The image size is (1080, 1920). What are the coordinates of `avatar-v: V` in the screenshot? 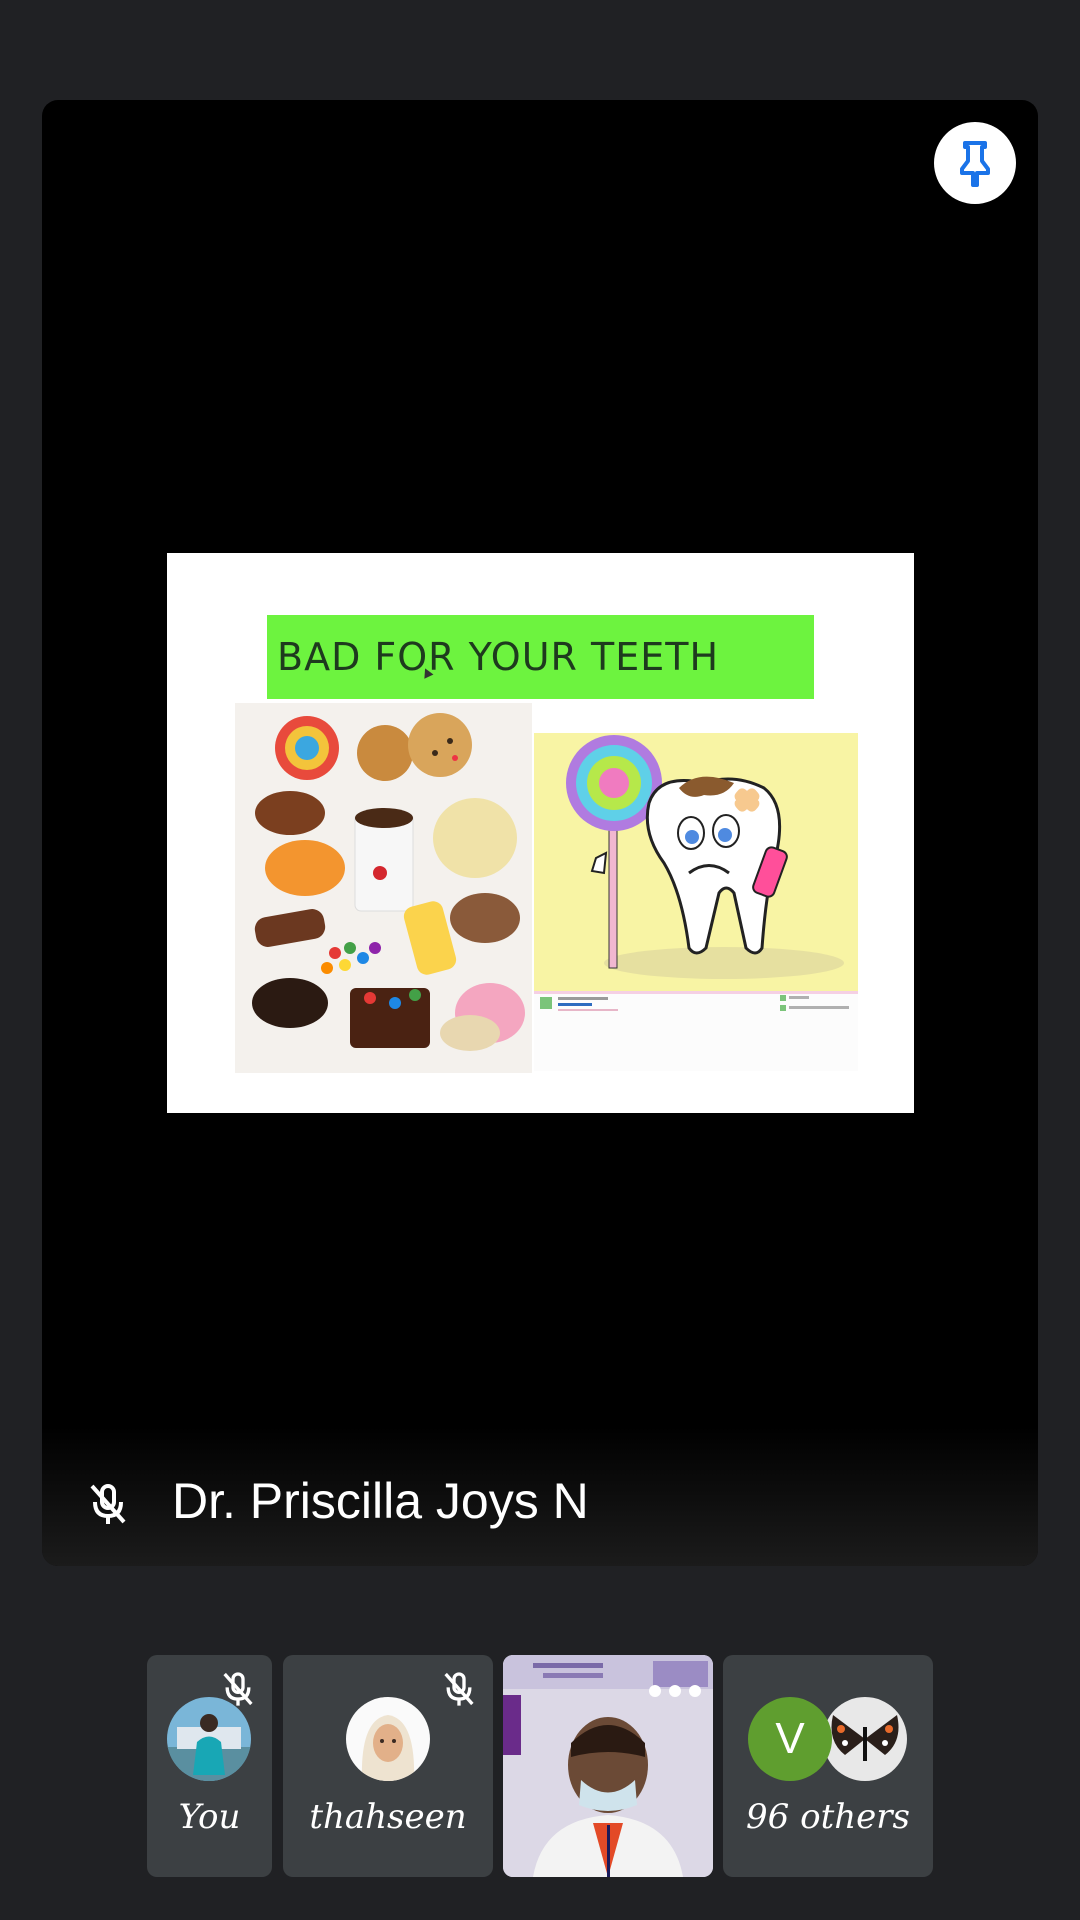 It's located at (790, 1739).